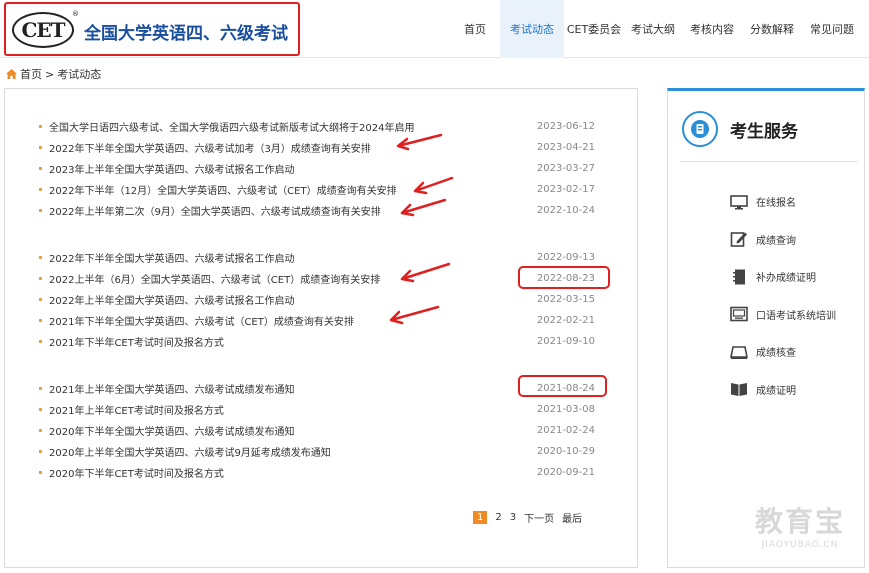 The height and width of the screenshot is (573, 869). Describe the element at coordinates (231, 126) in the screenshot. I see `news-title: 全国大学日语四六级考试、全国大学俄语四六级考试新版考试大纲将于2024年启用` at that location.